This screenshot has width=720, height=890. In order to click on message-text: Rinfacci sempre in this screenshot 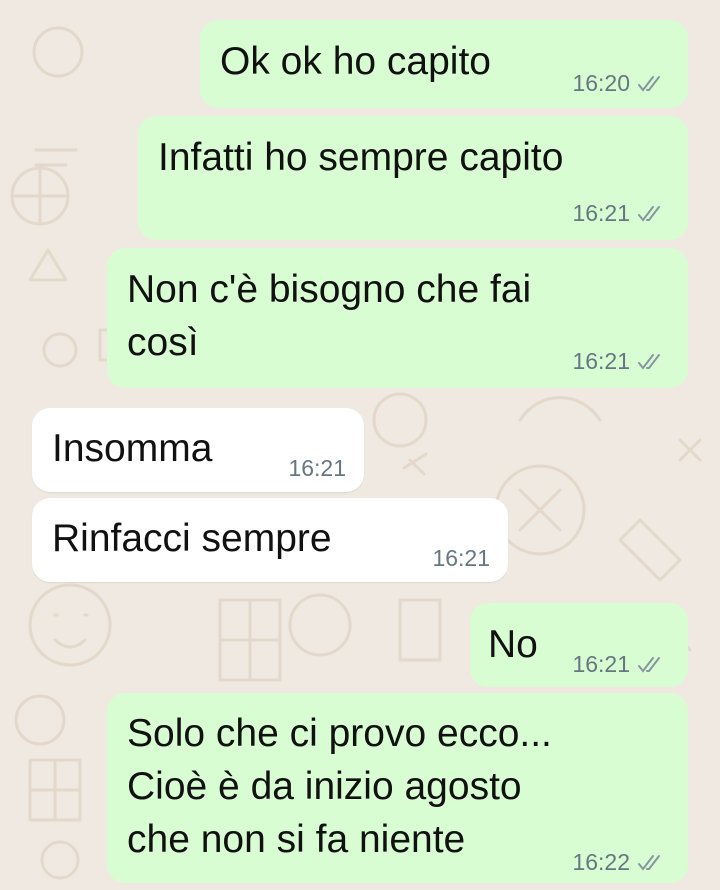, I will do `click(192, 538)`.